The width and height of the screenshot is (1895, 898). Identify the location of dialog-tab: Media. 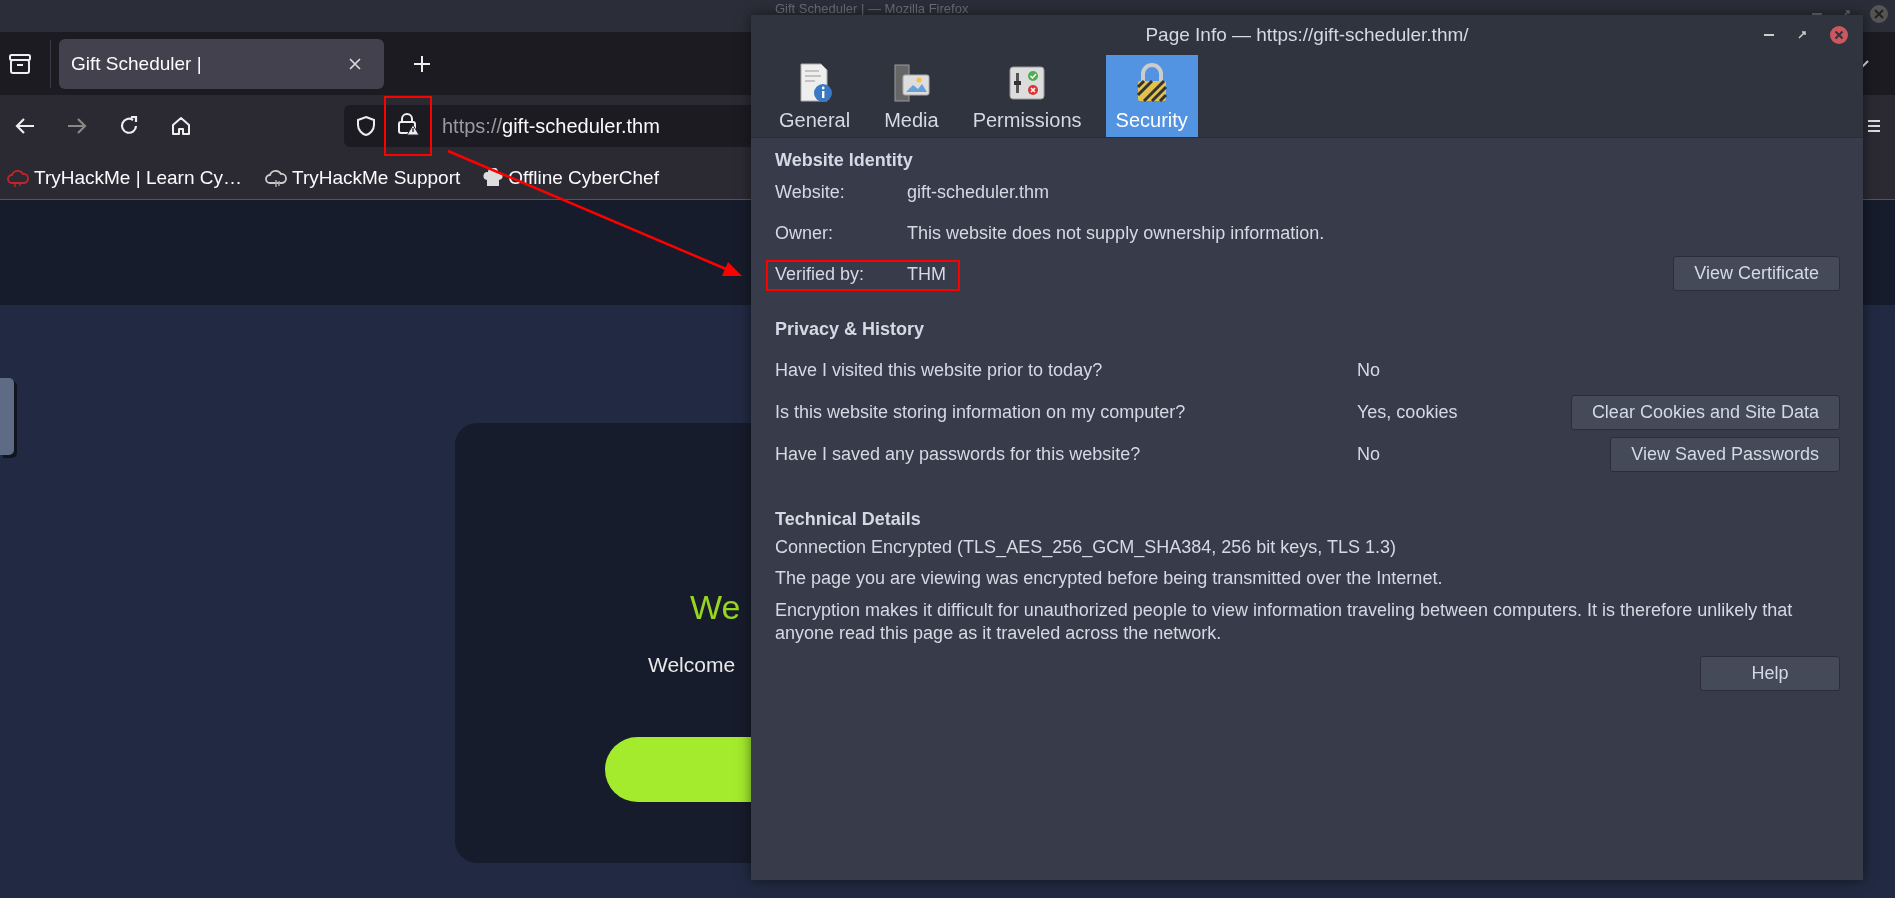
(911, 96).